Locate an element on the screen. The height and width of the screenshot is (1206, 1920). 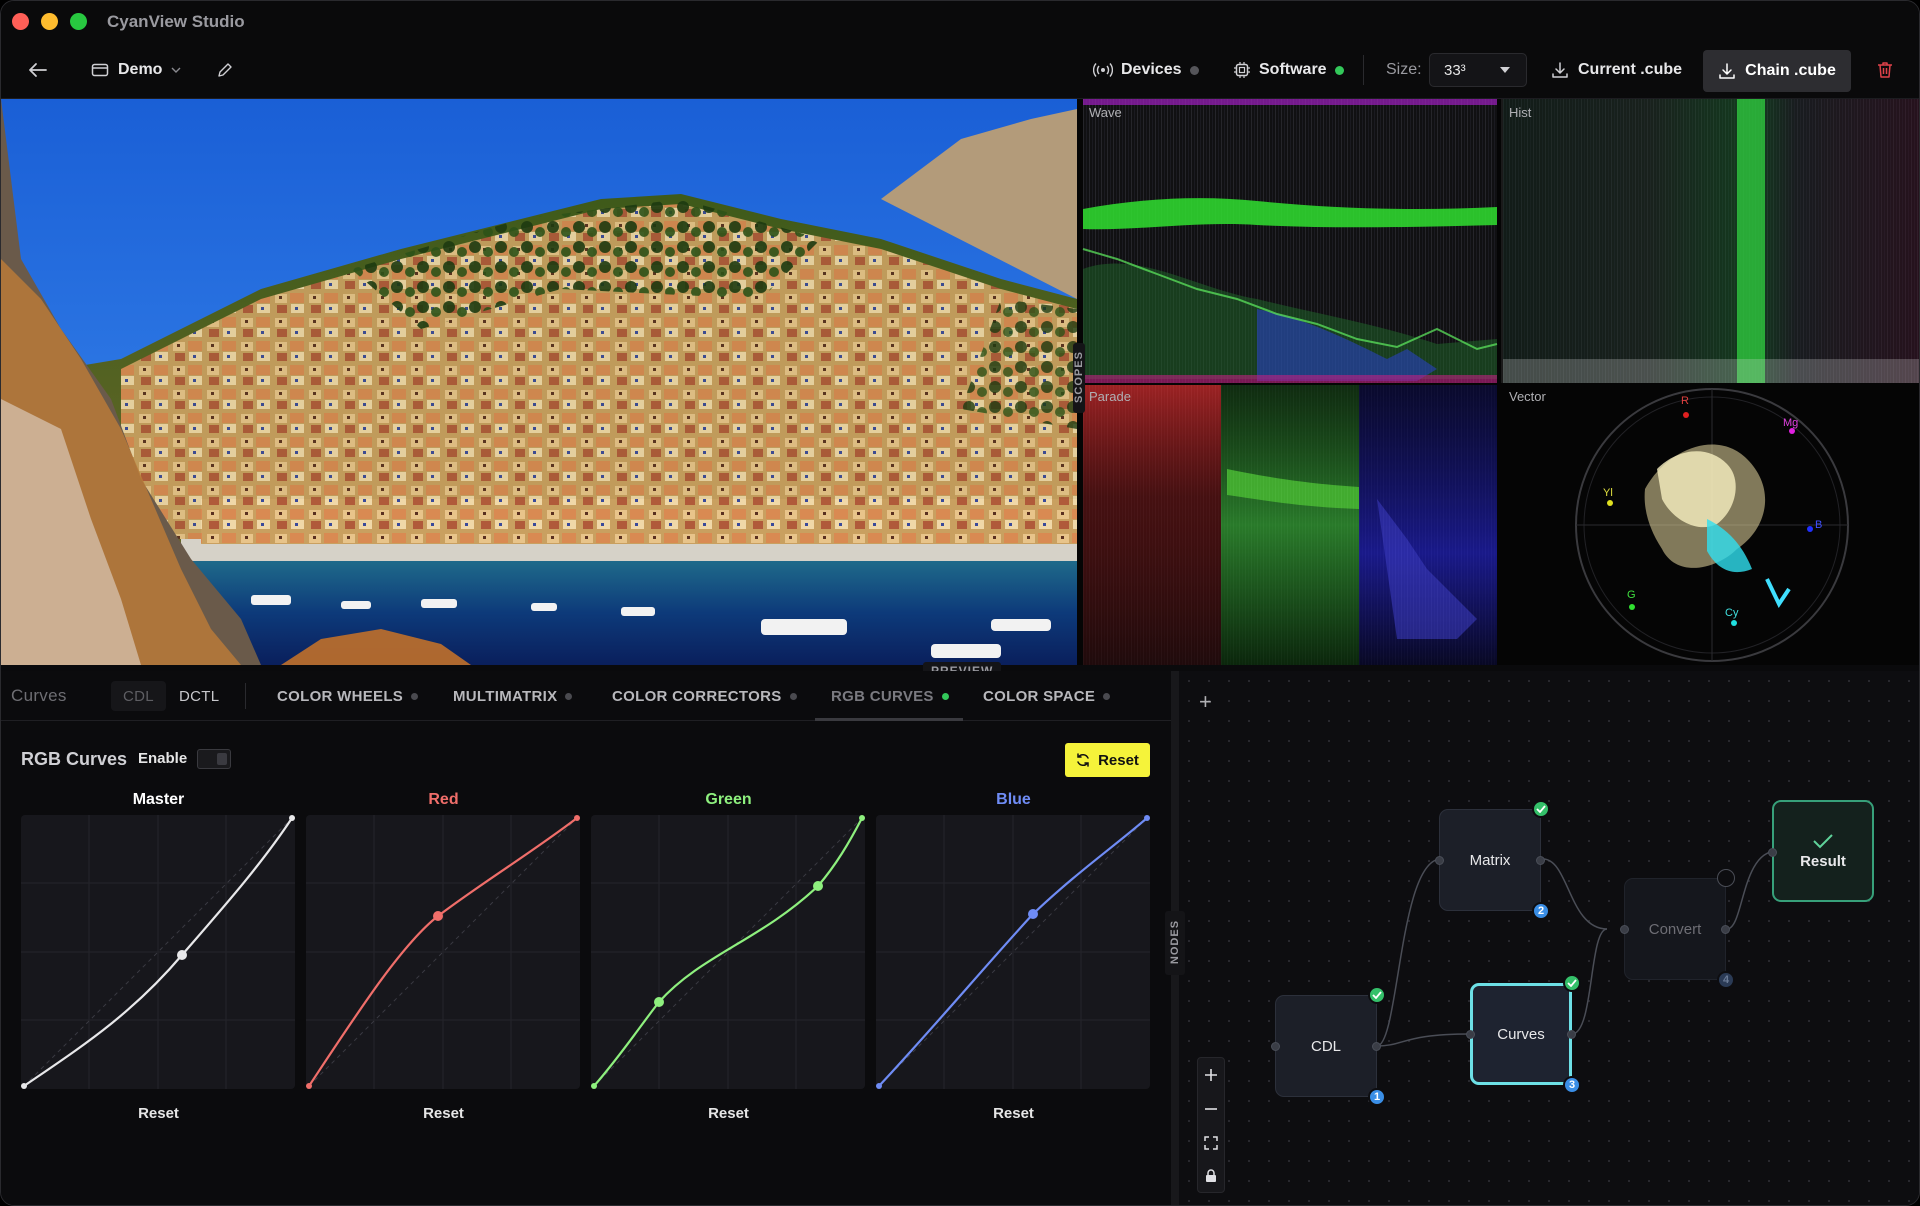
reset-all-button: Reset is located at coordinates (1107, 760).